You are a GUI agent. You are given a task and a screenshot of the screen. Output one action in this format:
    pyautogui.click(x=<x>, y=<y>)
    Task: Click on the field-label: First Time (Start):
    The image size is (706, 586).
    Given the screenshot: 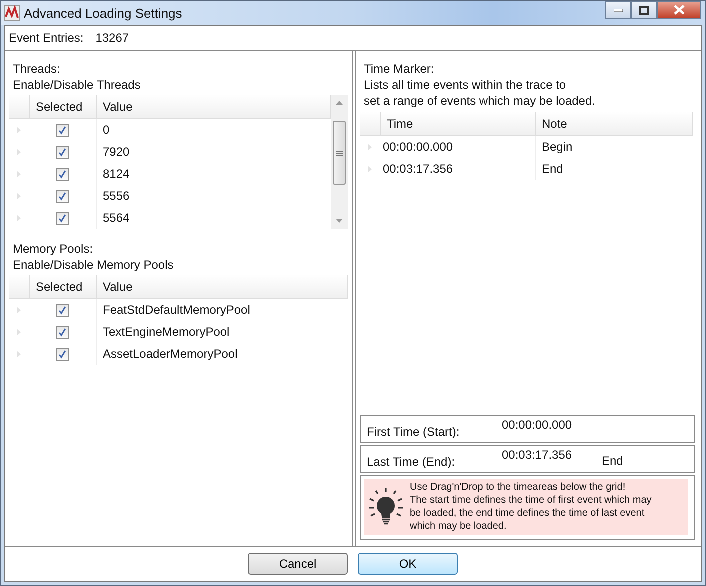 What is the action you would take?
    pyautogui.click(x=414, y=431)
    